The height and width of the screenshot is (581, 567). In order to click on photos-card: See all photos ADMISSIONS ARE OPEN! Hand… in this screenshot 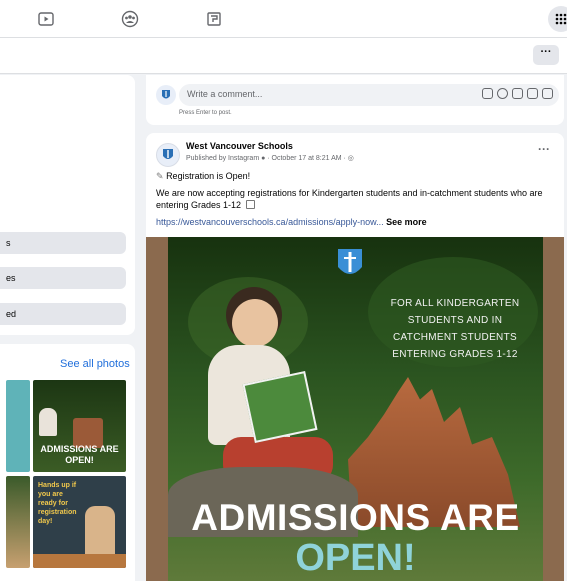, I will do `click(67, 462)`.